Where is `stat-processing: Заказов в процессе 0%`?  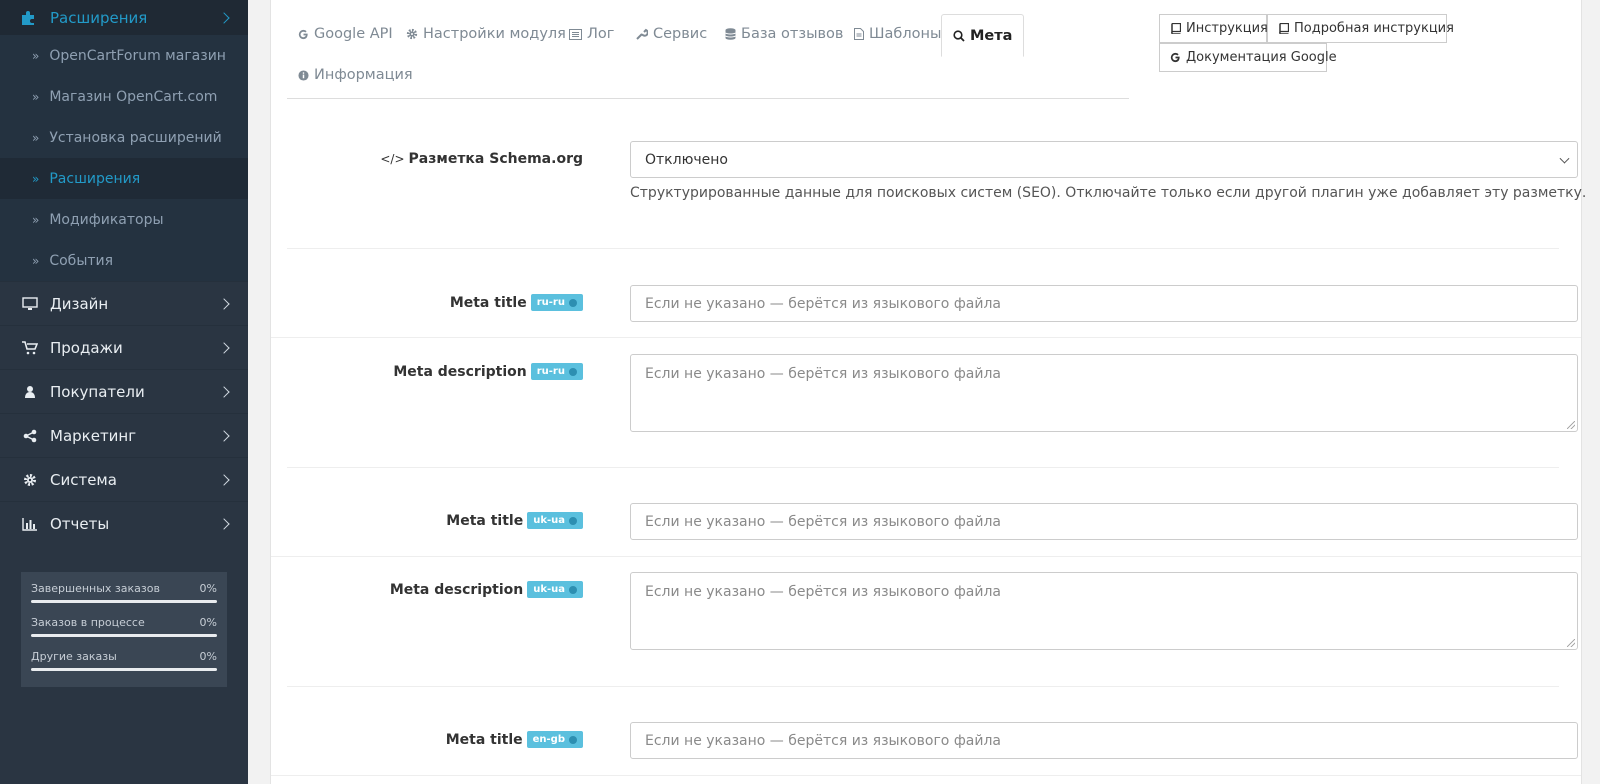
stat-processing: Заказов в процессе 0% is located at coordinates (124, 626).